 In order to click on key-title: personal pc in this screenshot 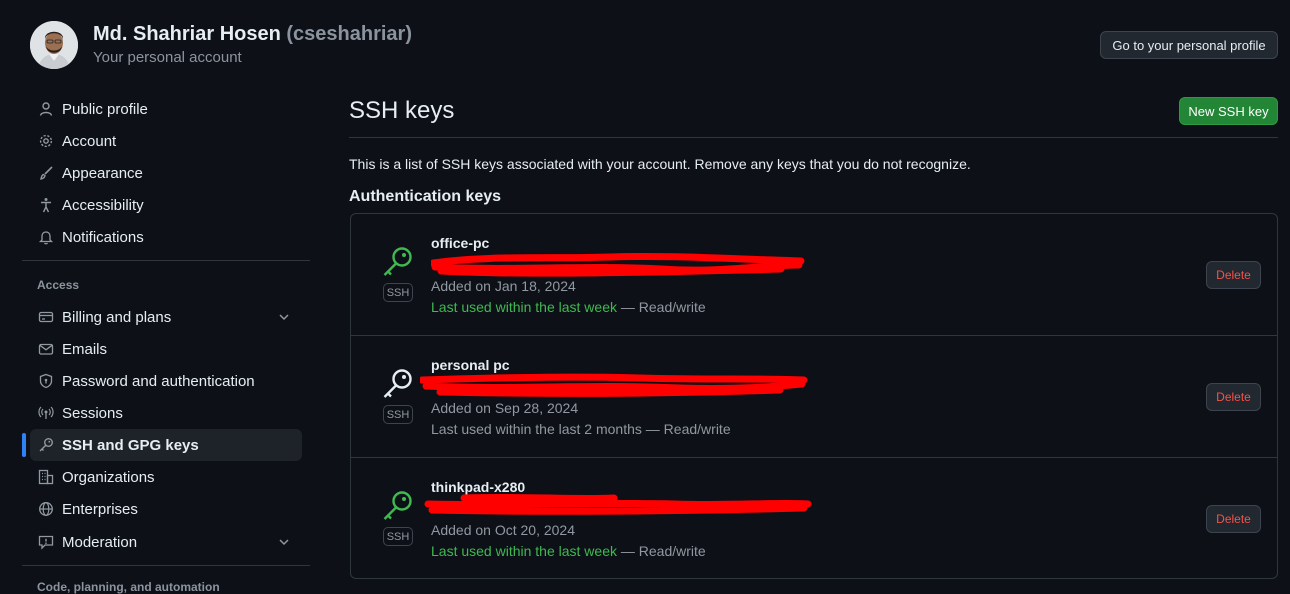, I will do `click(470, 365)`.